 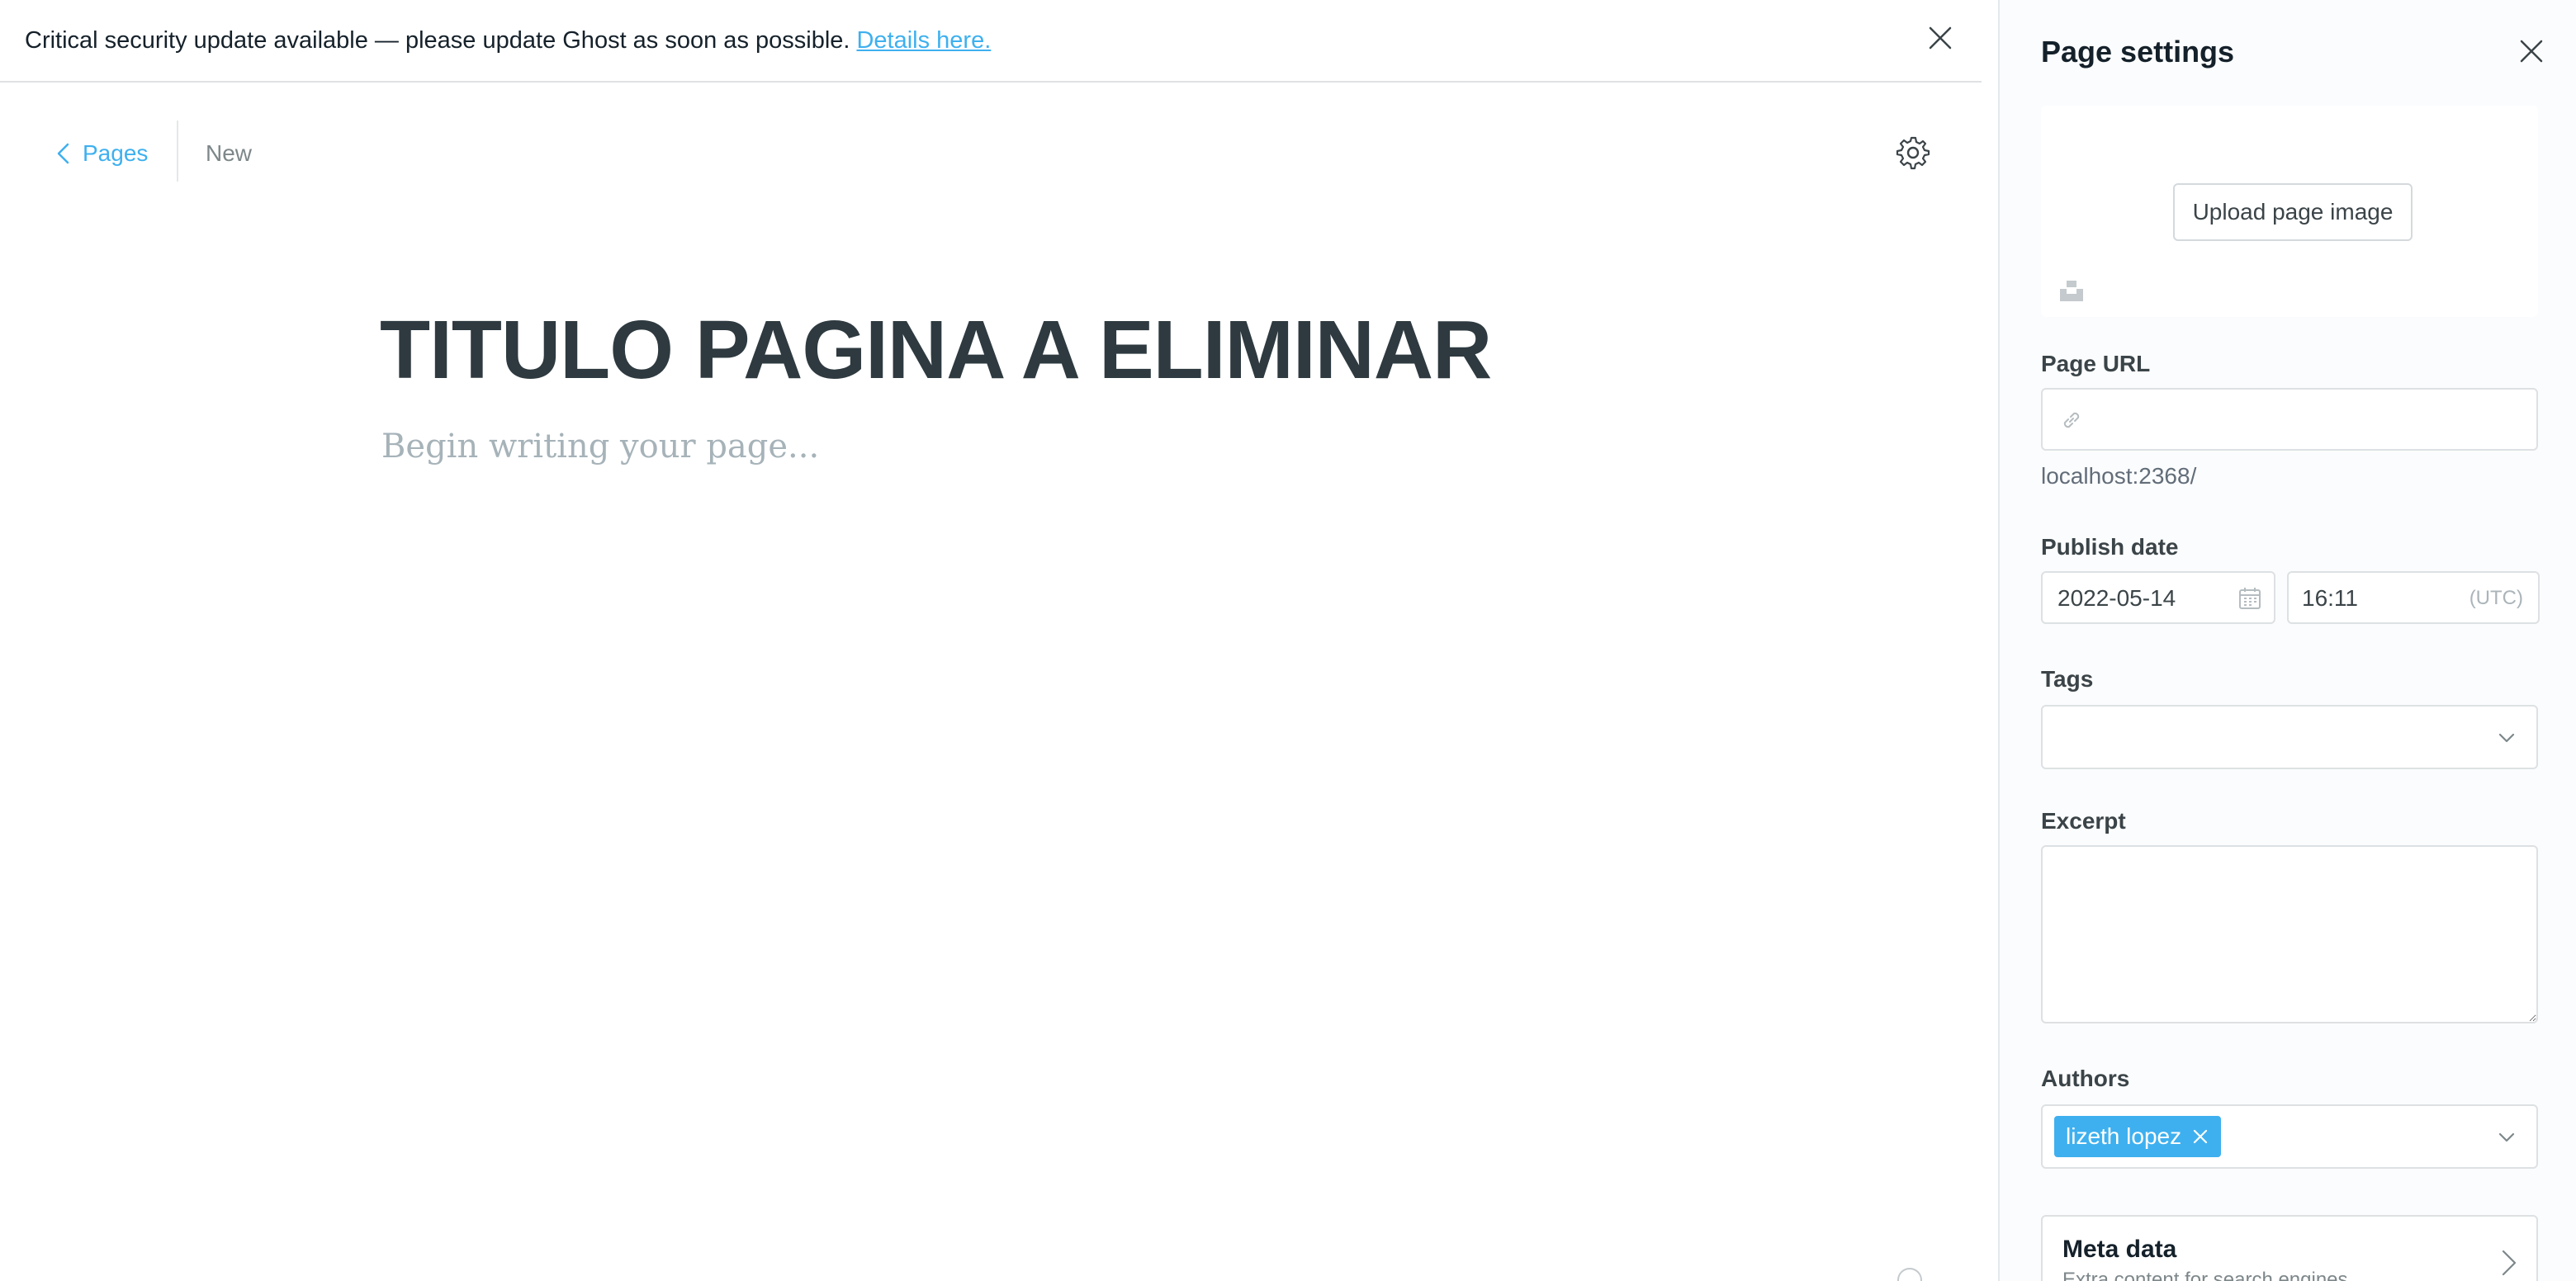 What do you see at coordinates (2330, 598) in the screenshot?
I see `publish-time-value: 16:11` at bounding box center [2330, 598].